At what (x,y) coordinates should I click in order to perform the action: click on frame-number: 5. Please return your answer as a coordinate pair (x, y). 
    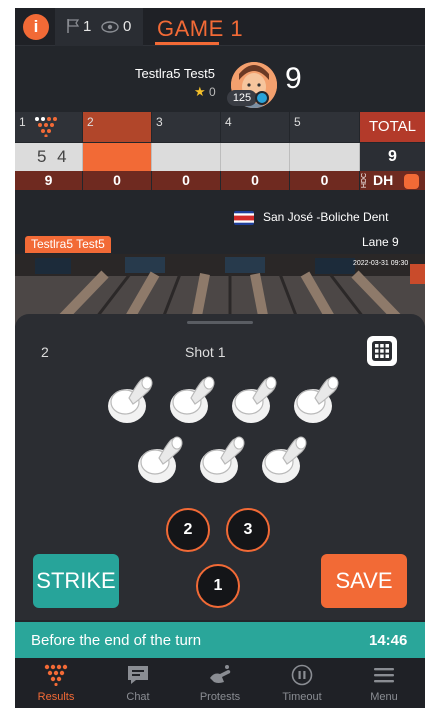
    Looking at the image, I should click on (297, 122).